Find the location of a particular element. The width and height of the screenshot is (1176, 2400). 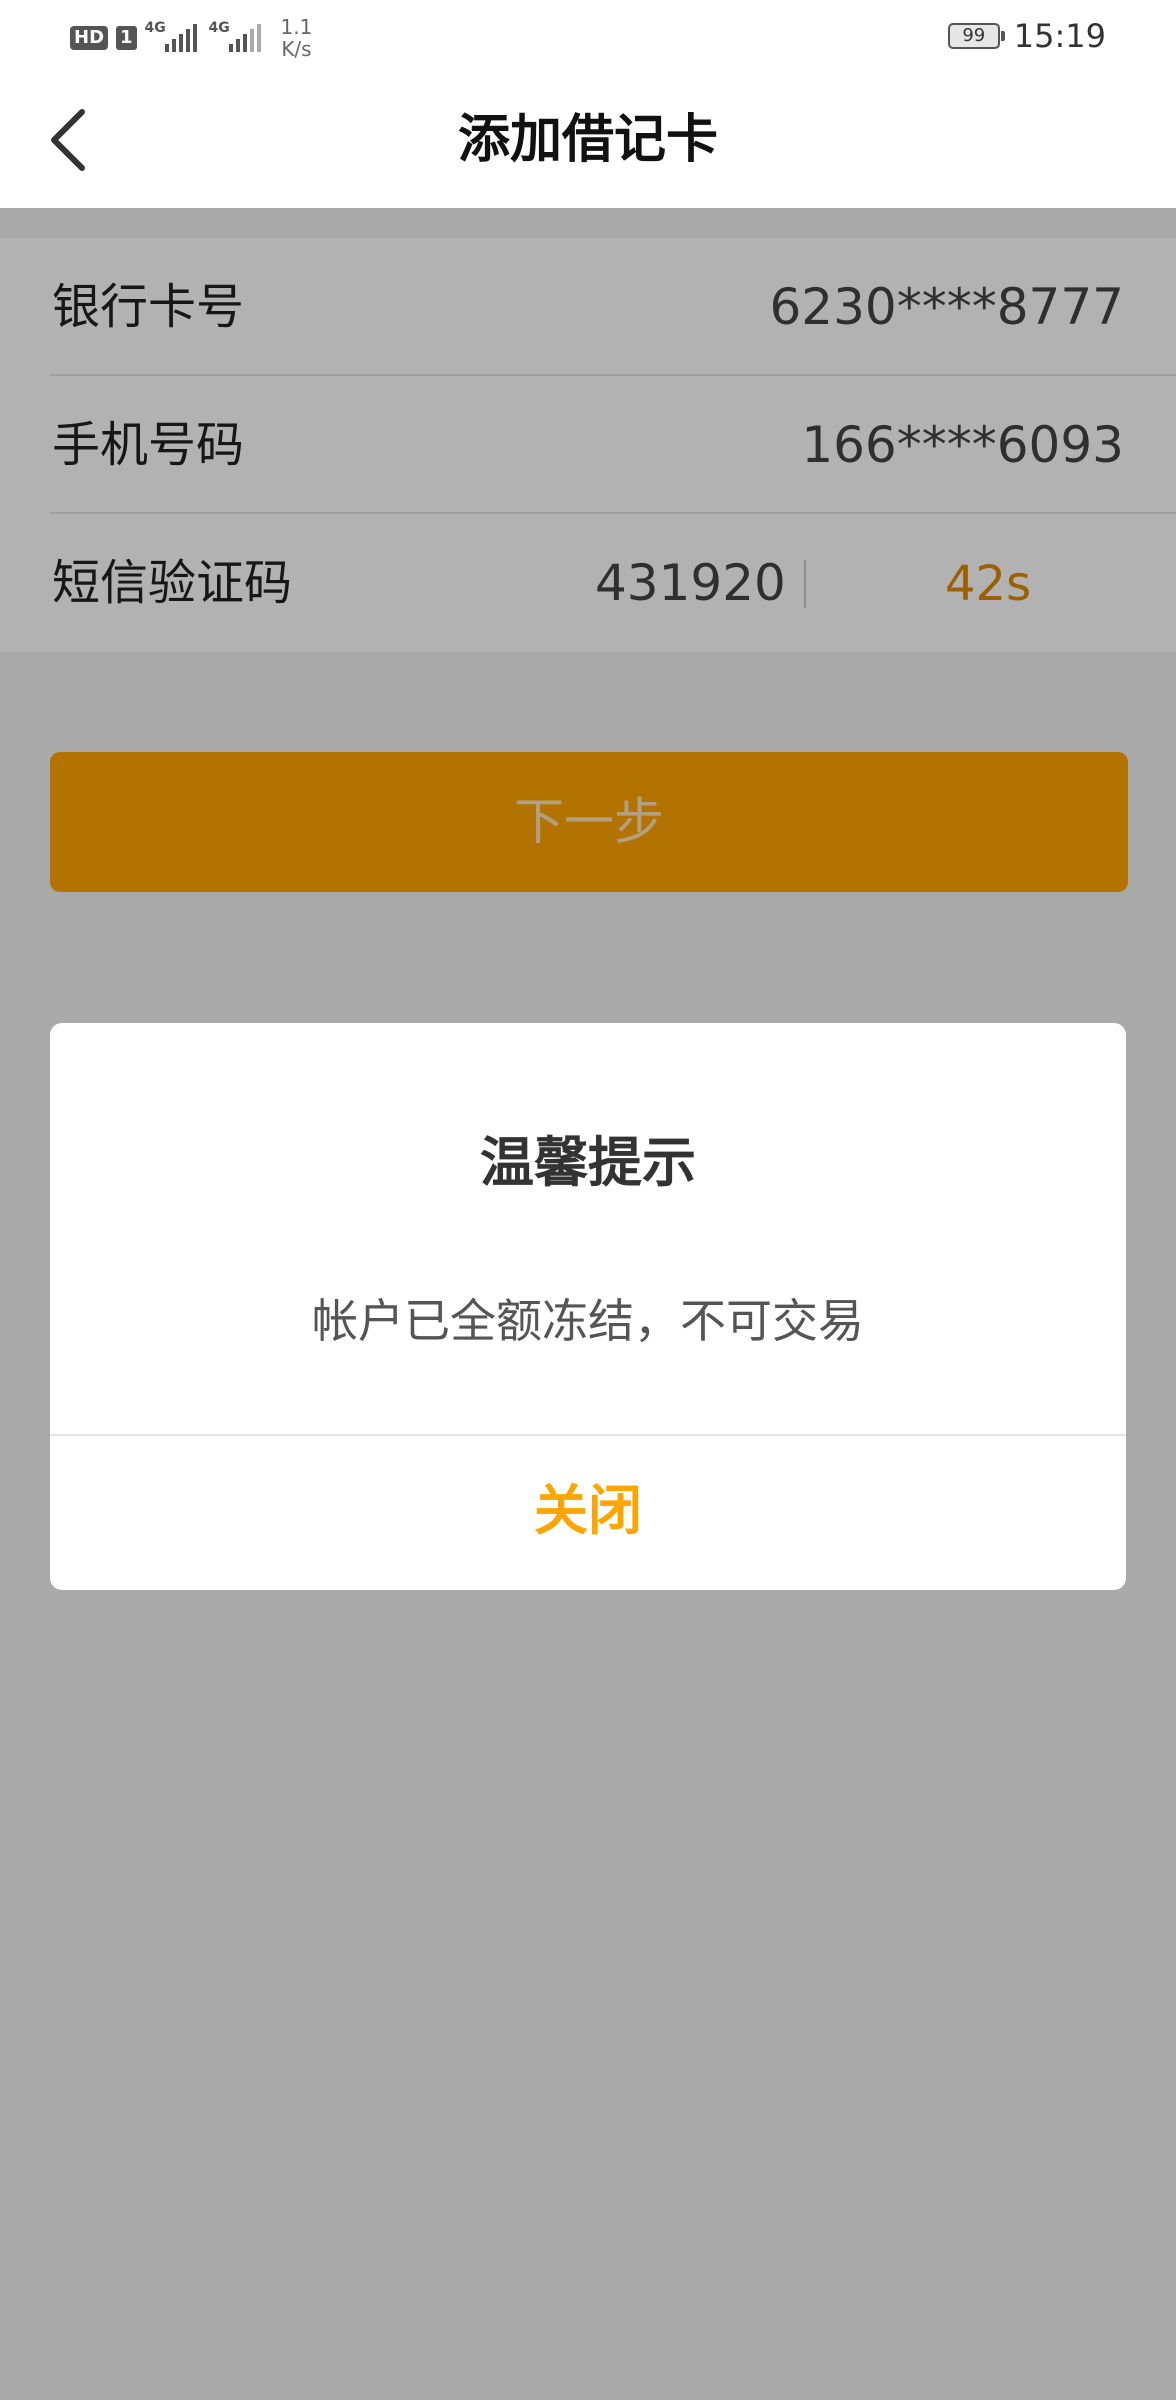

hd-voice-icon: HD is located at coordinates (89, 38).